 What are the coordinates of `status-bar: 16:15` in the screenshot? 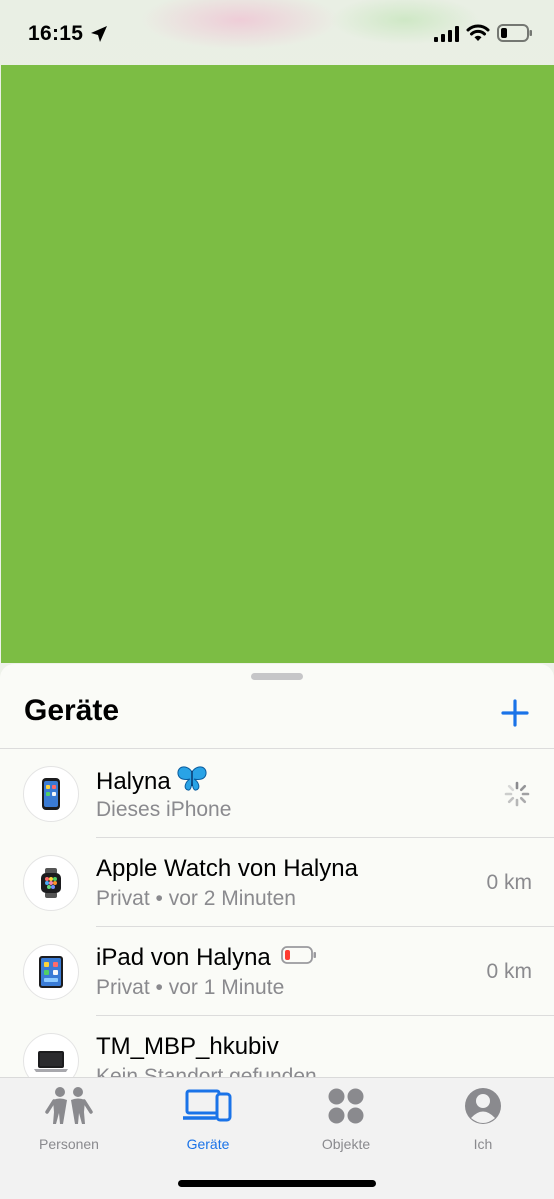 It's located at (277, 32).